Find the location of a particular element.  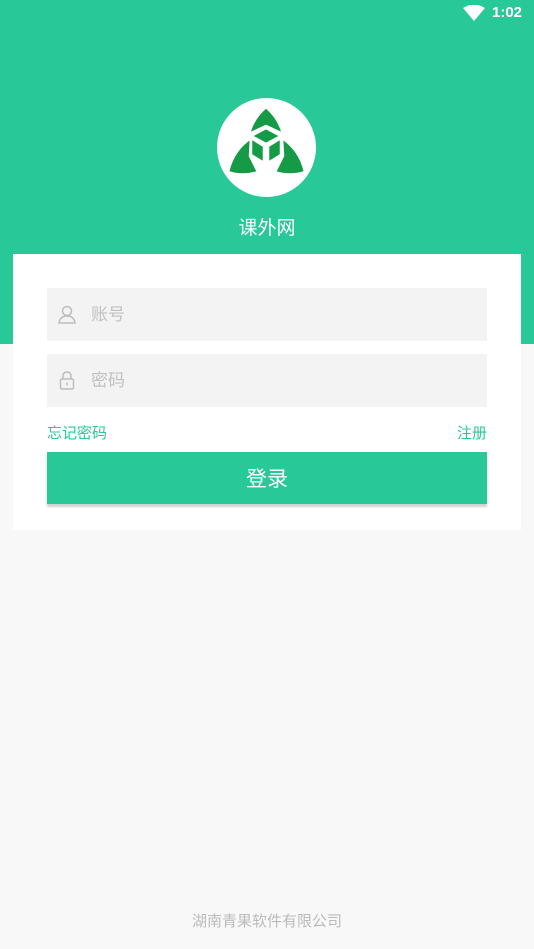

password-input is located at coordinates (281, 380).